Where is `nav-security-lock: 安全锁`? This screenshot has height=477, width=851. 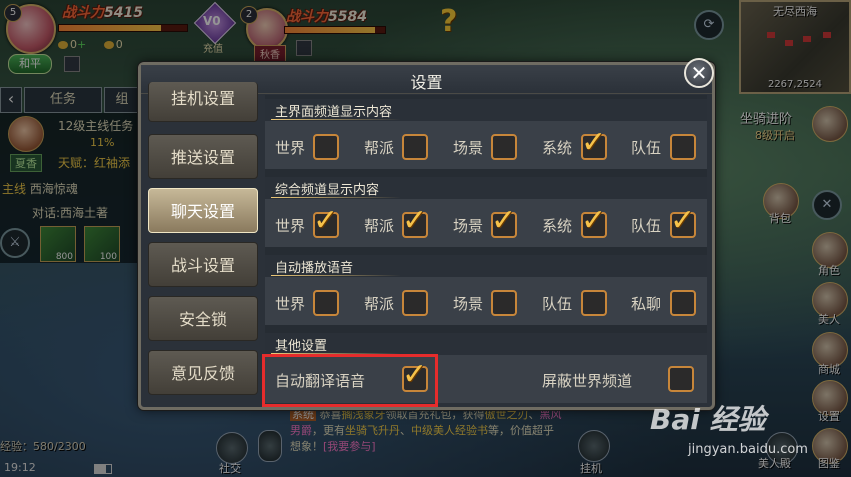
nav-security-lock: 安全锁 is located at coordinates (203, 318).